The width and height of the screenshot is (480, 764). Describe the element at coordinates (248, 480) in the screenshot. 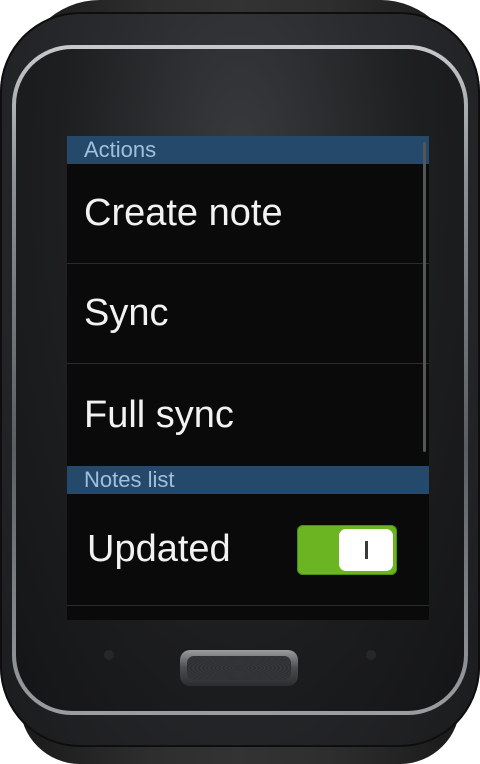

I see `section-header-notes-list: Notes list` at that location.